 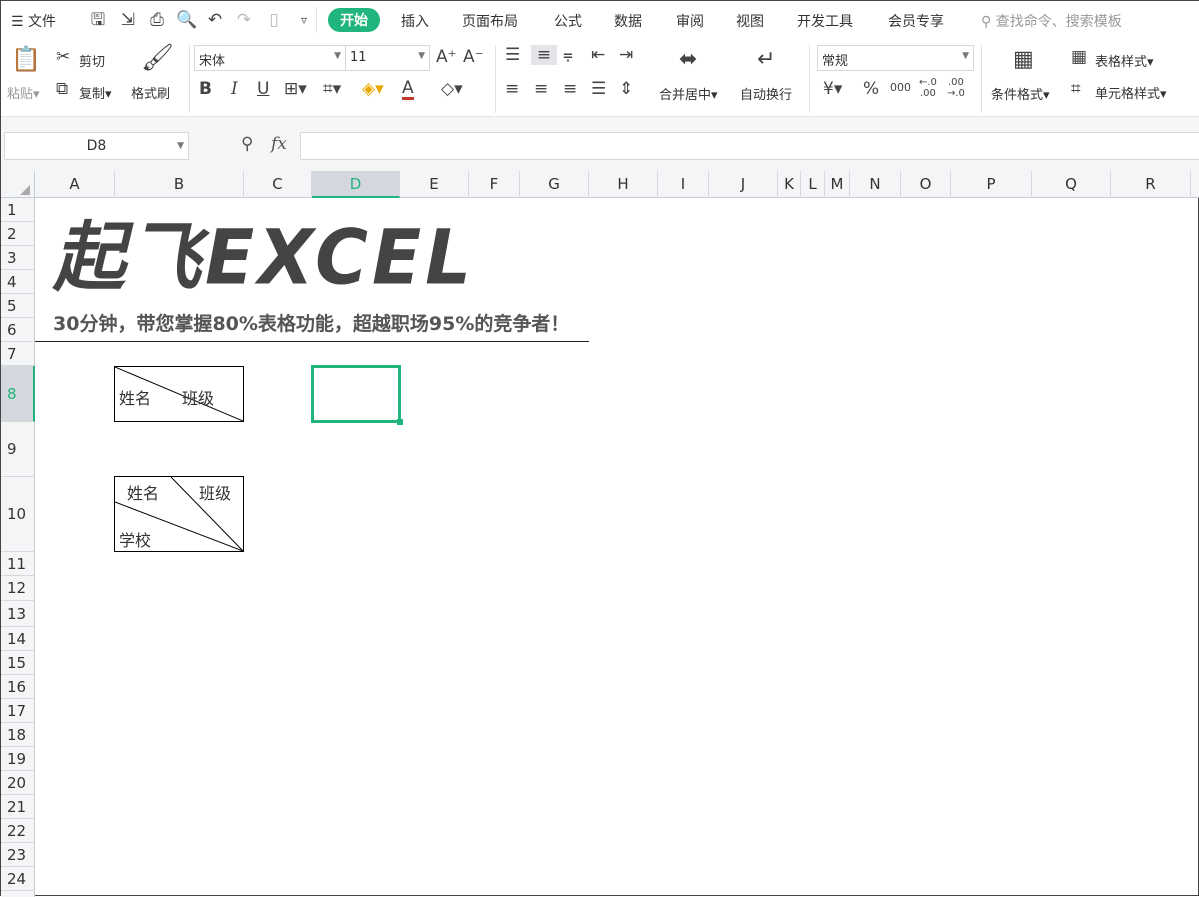 I want to click on fill-handle, so click(x=400, y=422).